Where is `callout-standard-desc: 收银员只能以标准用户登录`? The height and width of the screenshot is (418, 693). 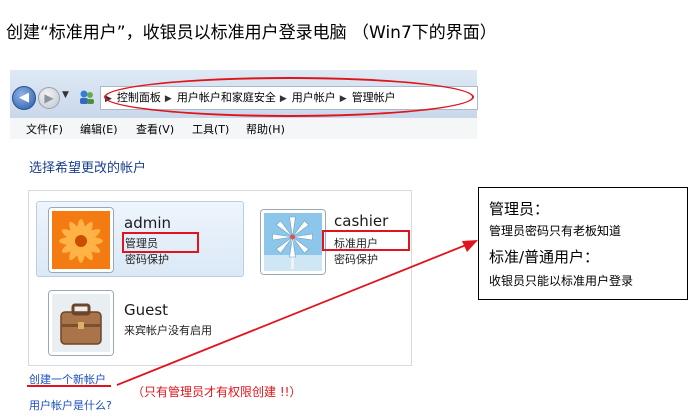 callout-standard-desc: 收银员只能以标准用户登录 is located at coordinates (561, 281).